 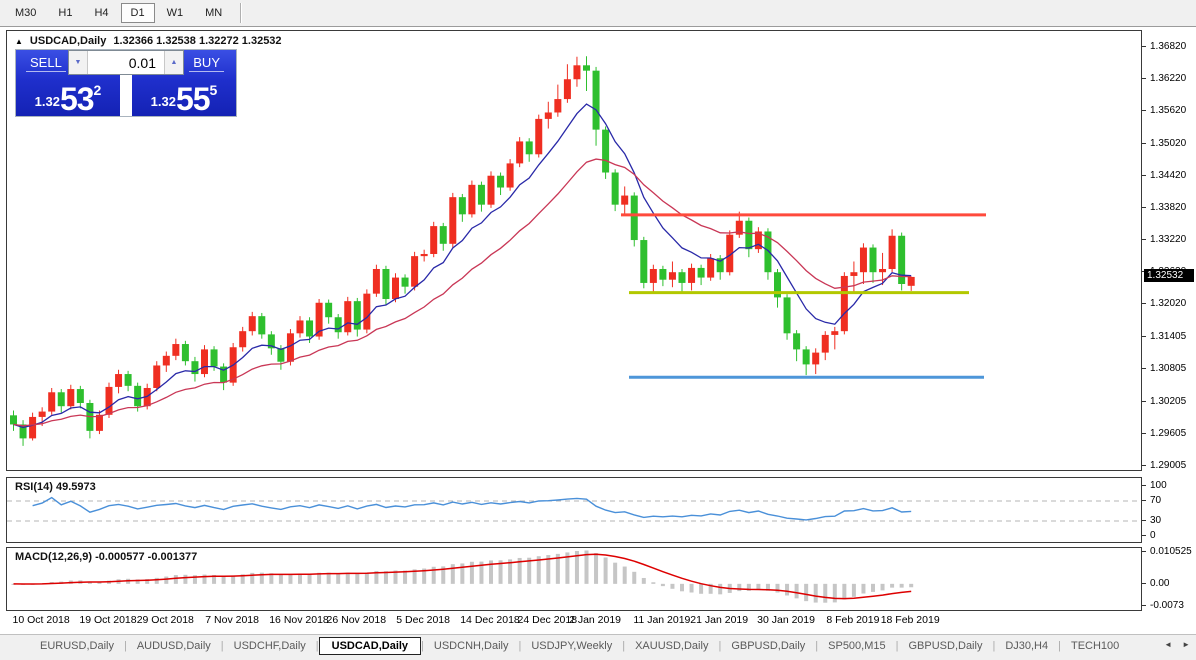 What do you see at coordinates (1168, 304) in the screenshot?
I see `price-axis-label: 1.32020` at bounding box center [1168, 304].